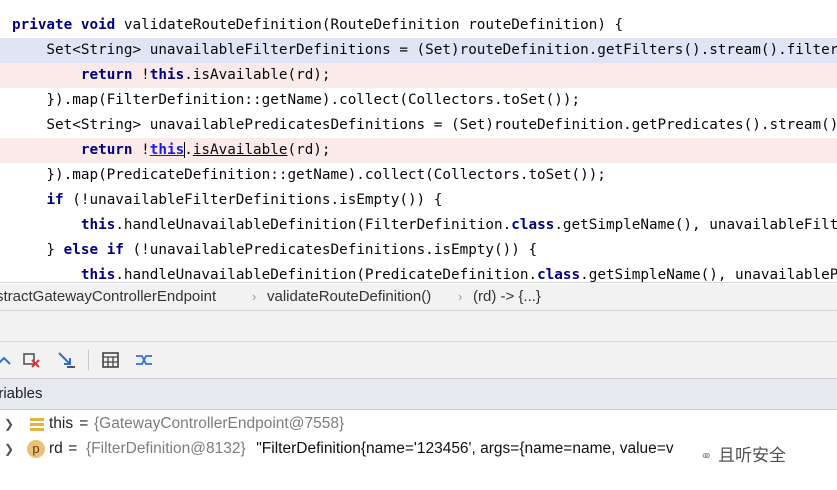  What do you see at coordinates (88, 360) in the screenshot?
I see `toolbar-separator` at bounding box center [88, 360].